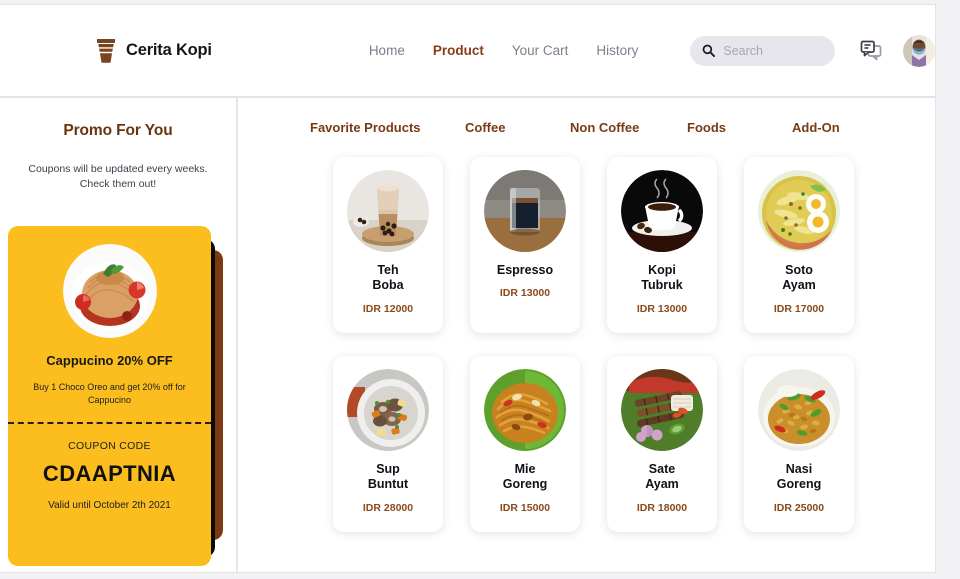 The width and height of the screenshot is (960, 579). What do you see at coordinates (799, 477) in the screenshot?
I see `product-name: Nasi Goreng` at bounding box center [799, 477].